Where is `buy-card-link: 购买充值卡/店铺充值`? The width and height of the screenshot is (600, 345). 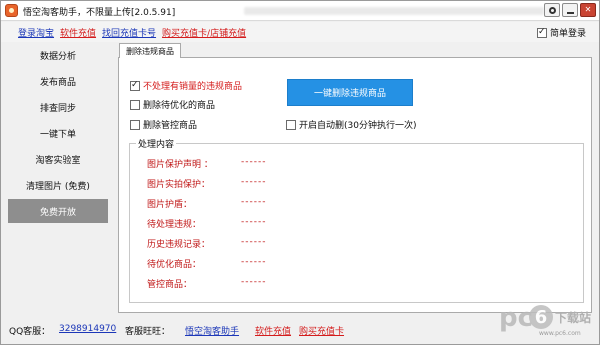
buy-card-link: 购买充值卡/店铺充值 is located at coordinates (204, 32).